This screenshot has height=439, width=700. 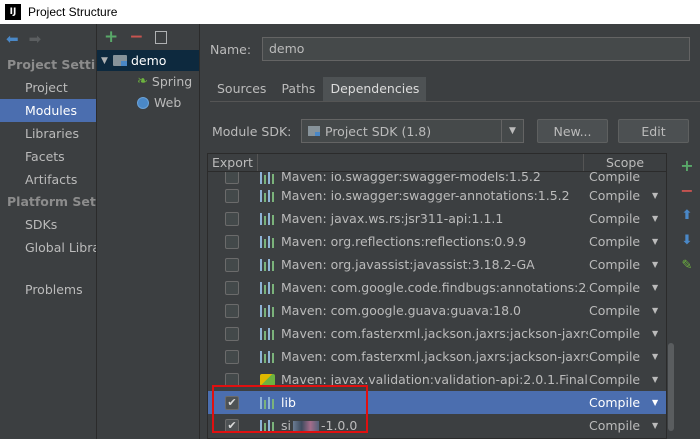 I want to click on column-export: Export, so click(x=233, y=162).